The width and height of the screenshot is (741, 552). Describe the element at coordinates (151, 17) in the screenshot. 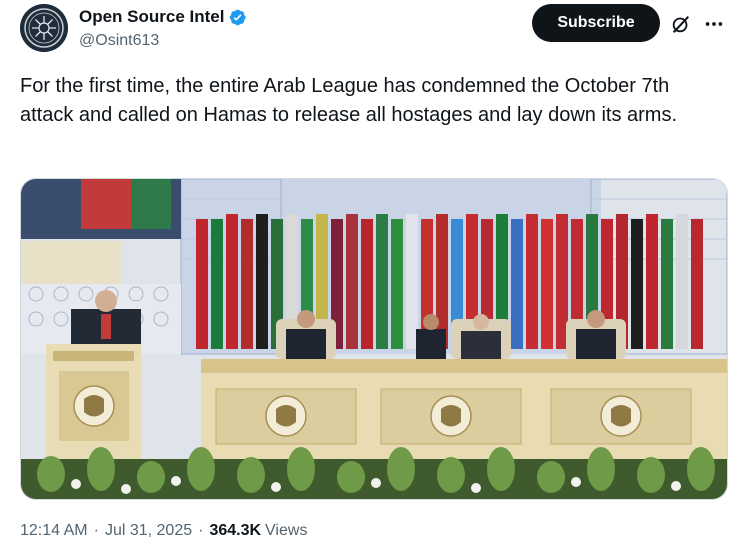

I see `display-name: Open Source Intel` at that location.